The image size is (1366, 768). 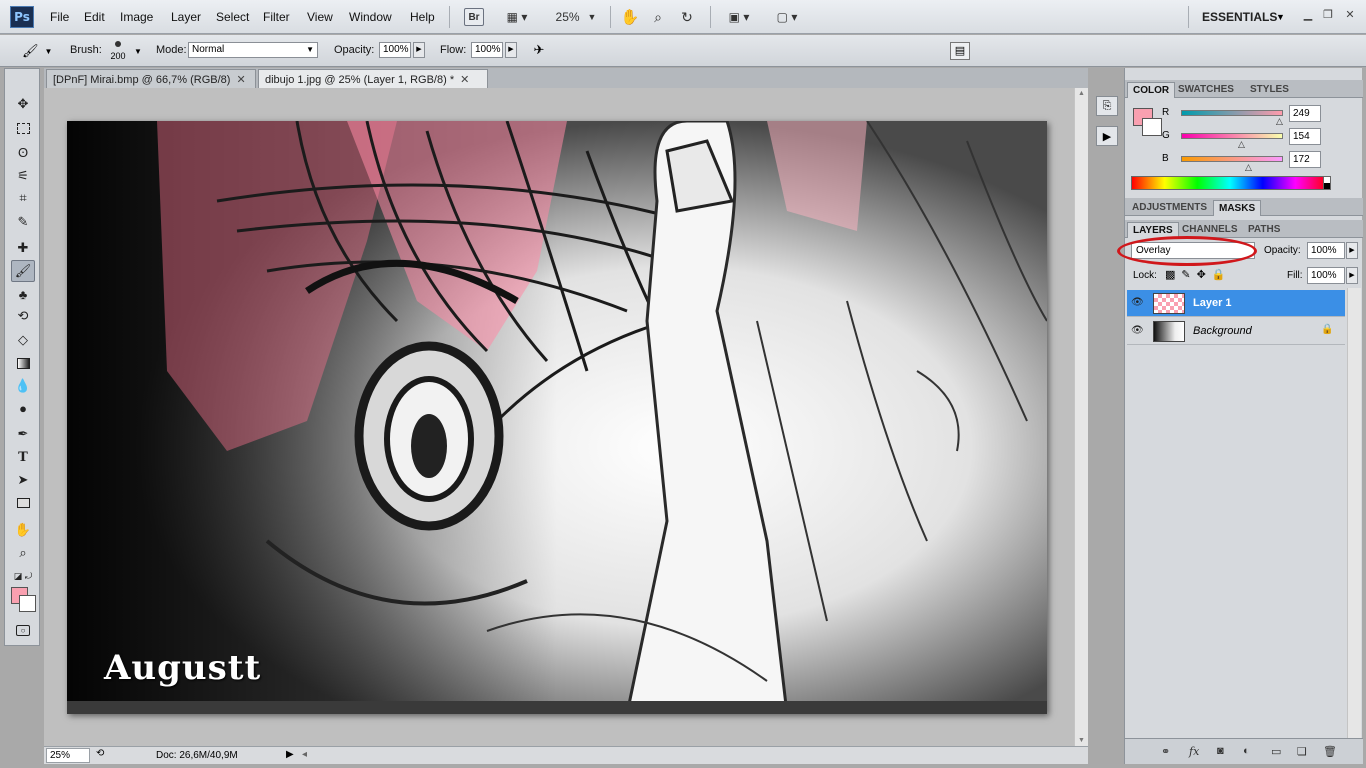 I want to click on airbrush-toggle: ✈, so click(x=539, y=51).